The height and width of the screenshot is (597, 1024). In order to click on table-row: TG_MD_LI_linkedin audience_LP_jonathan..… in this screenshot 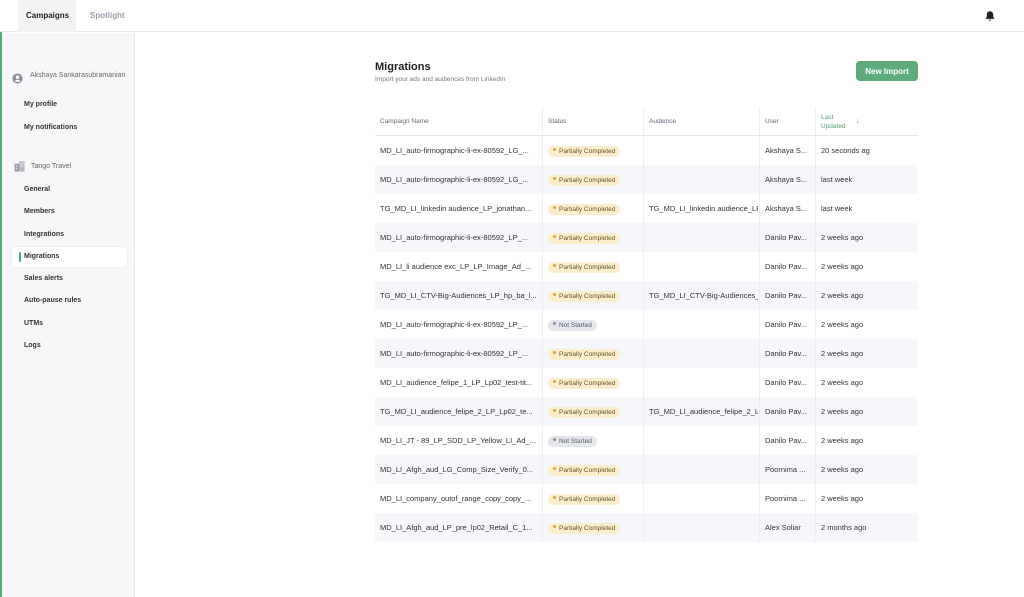, I will do `click(646, 208)`.